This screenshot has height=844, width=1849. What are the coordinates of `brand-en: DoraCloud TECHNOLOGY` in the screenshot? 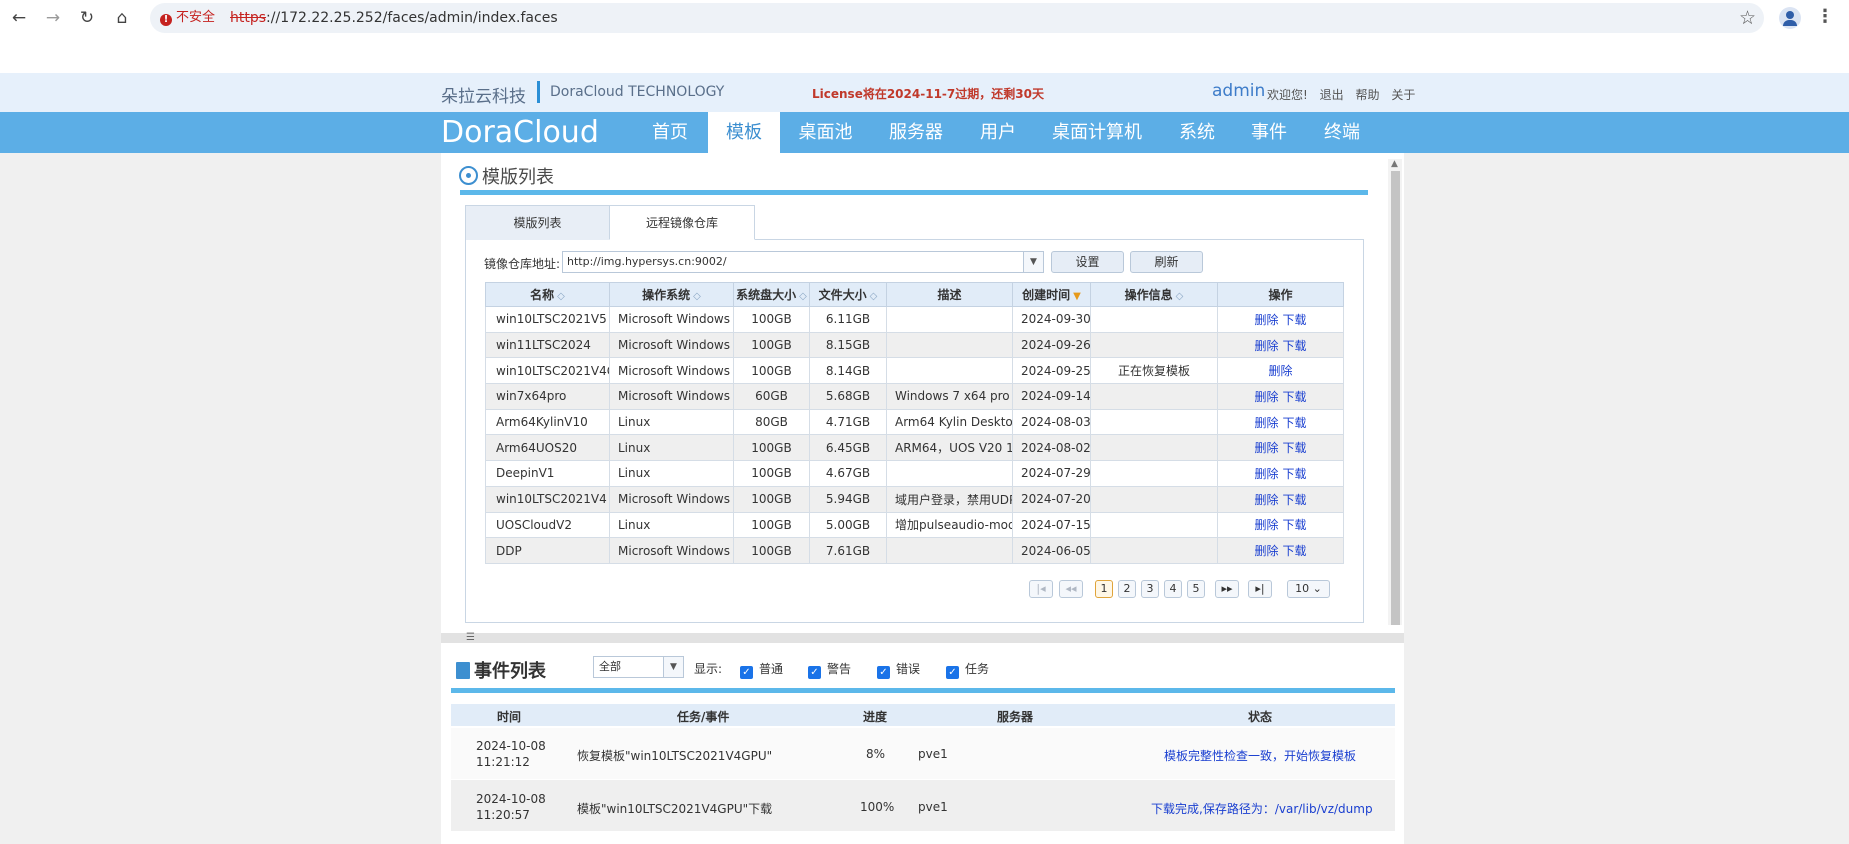 It's located at (637, 92).